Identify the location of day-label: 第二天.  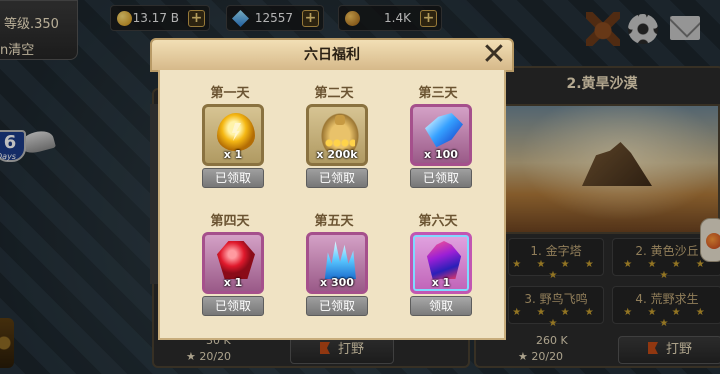
(334, 93).